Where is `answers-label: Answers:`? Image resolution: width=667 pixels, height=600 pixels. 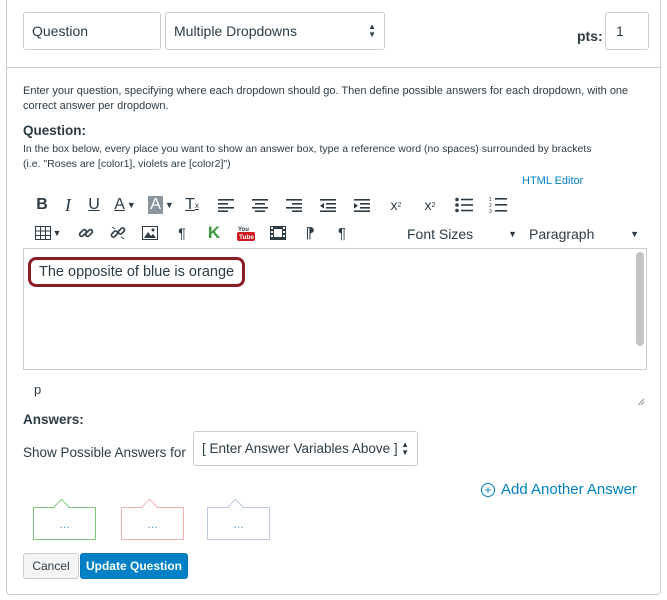
answers-label: Answers: is located at coordinates (53, 419).